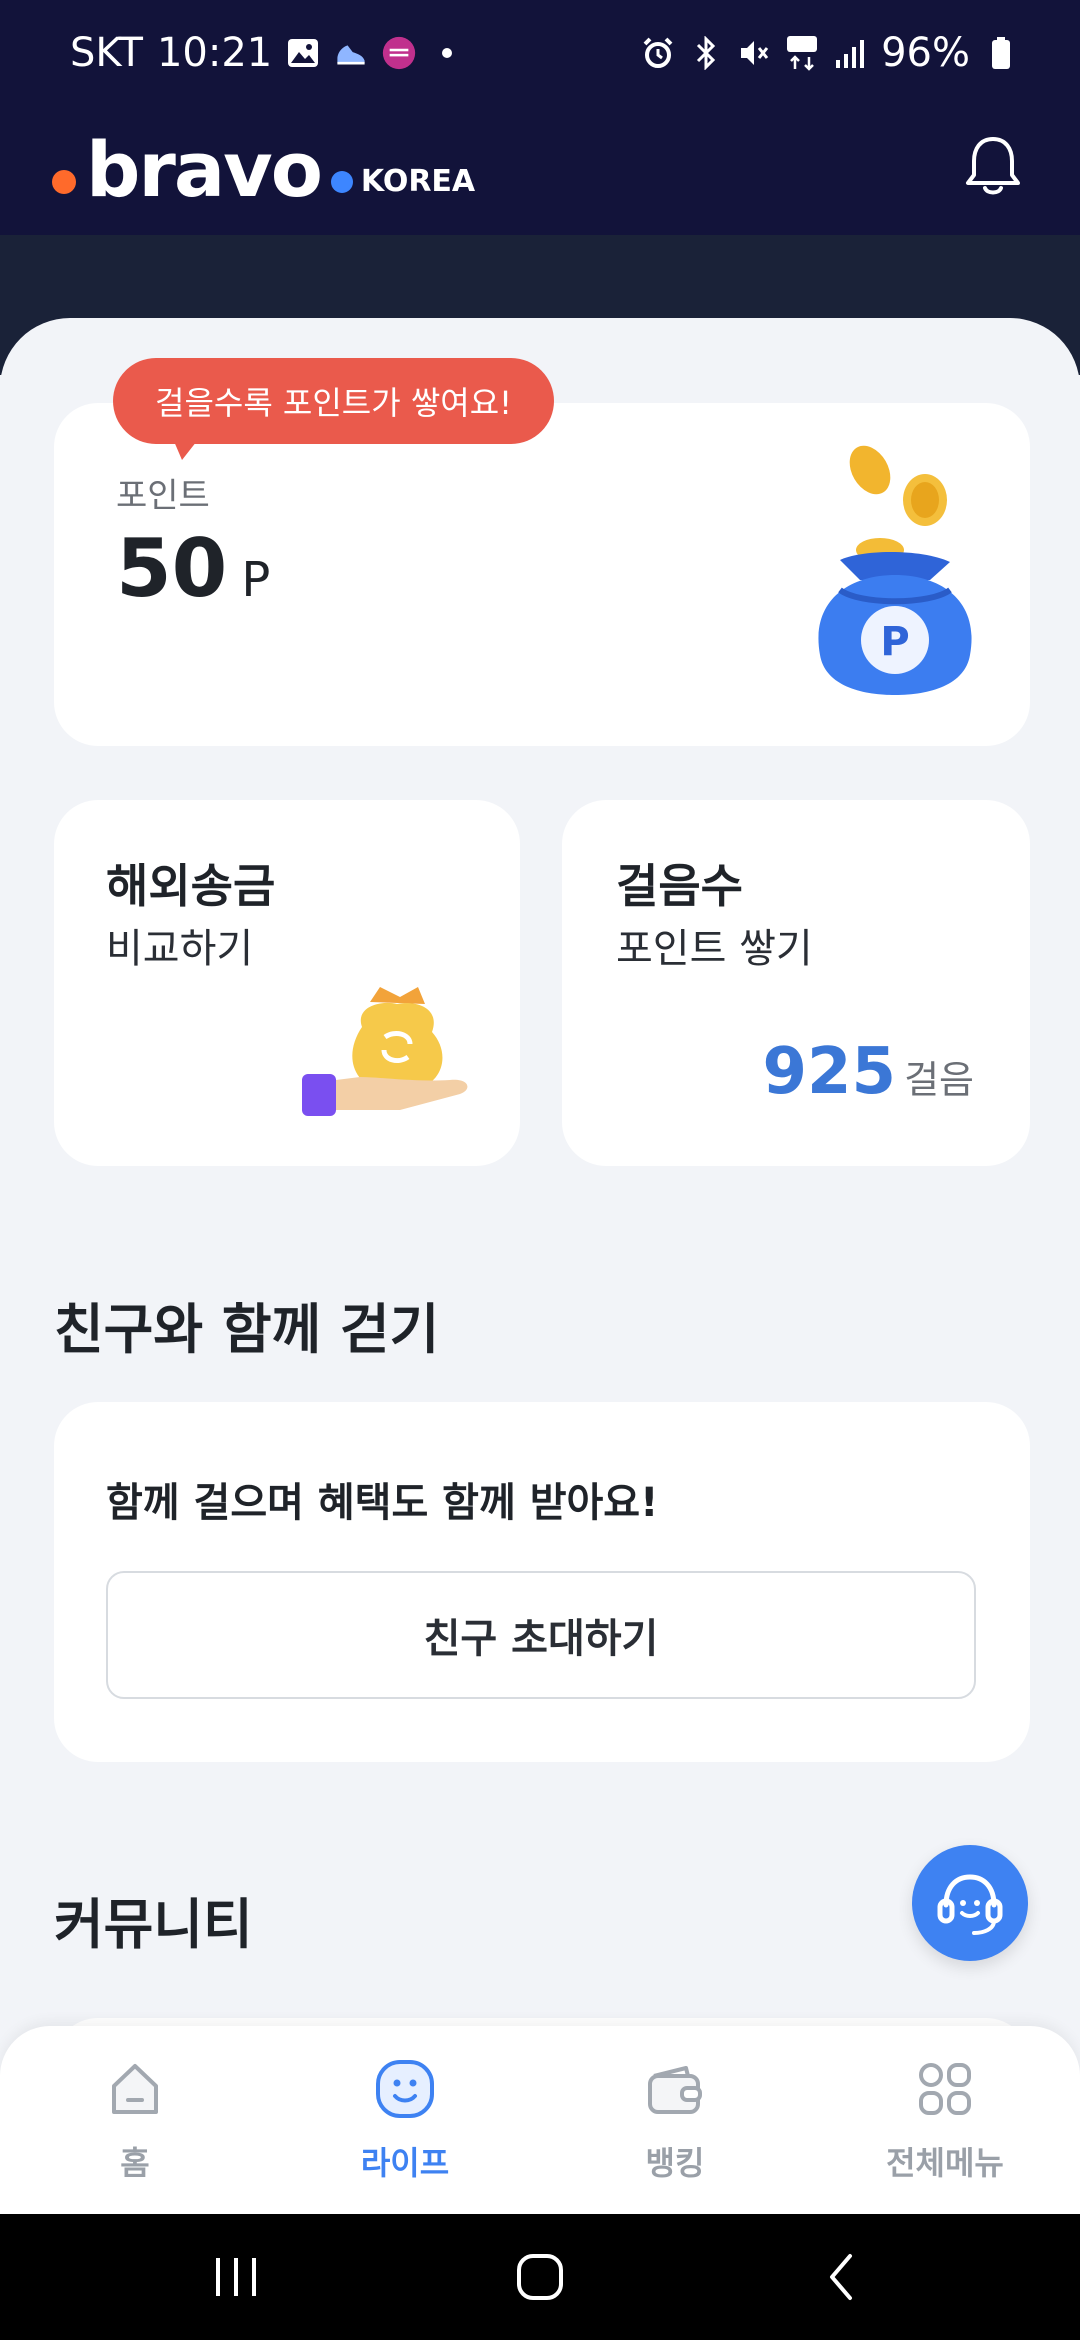 The width and height of the screenshot is (1080, 2340). Describe the element at coordinates (256, 580) in the screenshot. I see `points-unit: P` at that location.